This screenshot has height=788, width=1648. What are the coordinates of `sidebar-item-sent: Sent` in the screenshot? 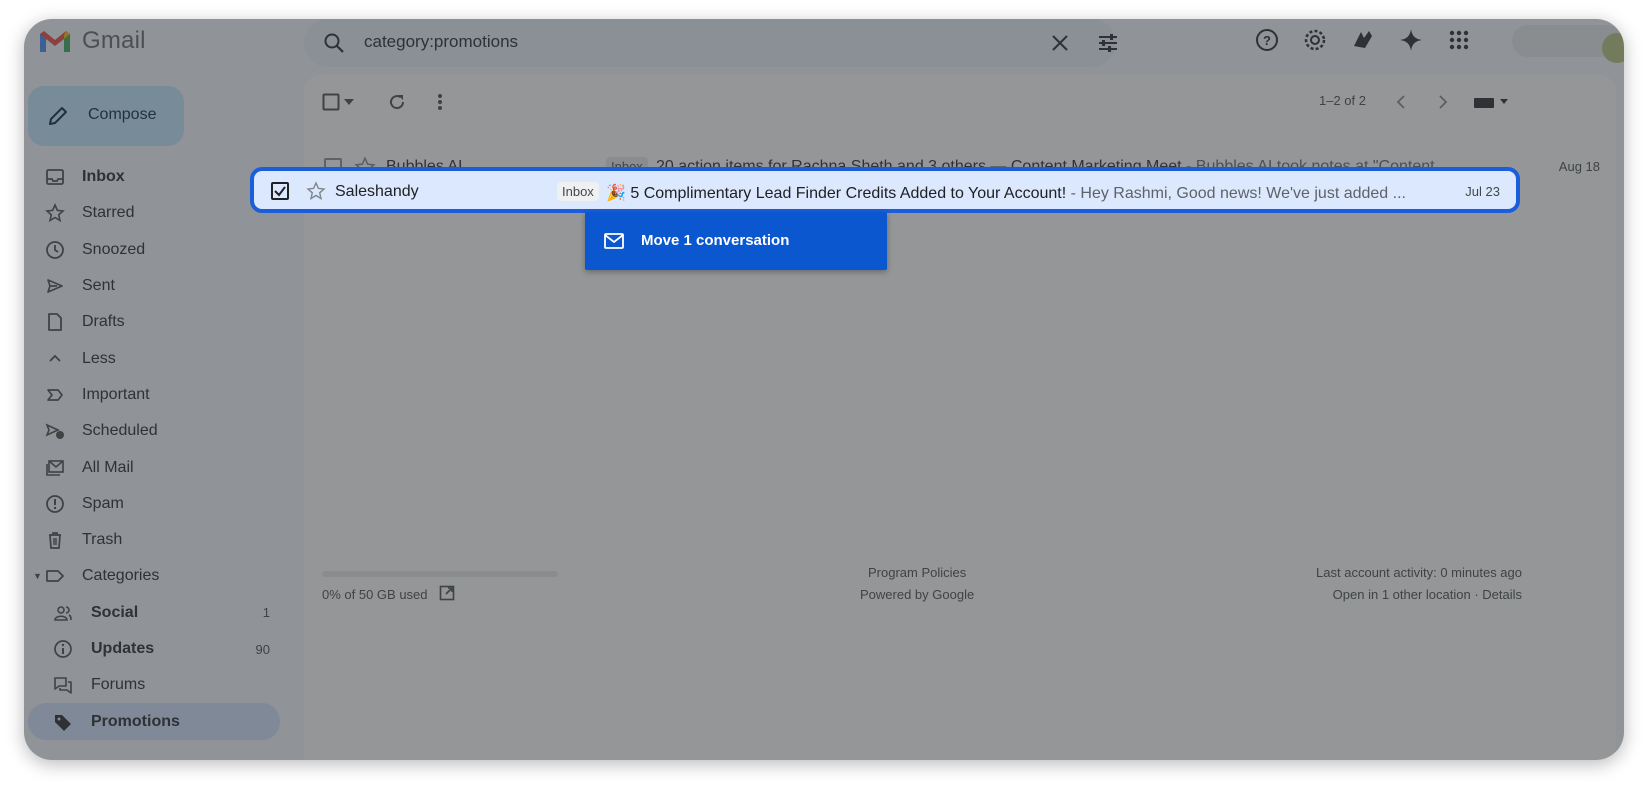 It's located at (154, 286).